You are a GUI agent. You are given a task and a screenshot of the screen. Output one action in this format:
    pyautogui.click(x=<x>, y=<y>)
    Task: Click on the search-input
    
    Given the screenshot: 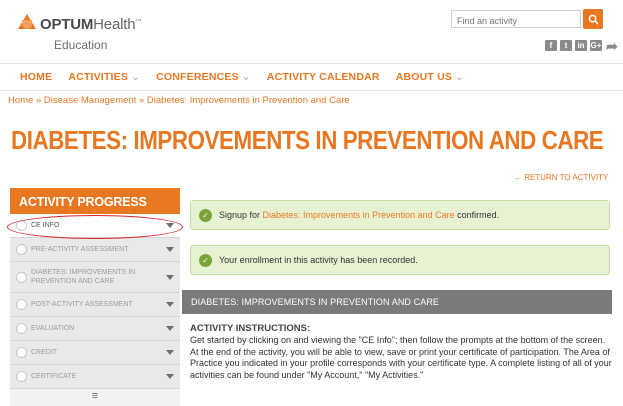 What is the action you would take?
    pyautogui.click(x=516, y=21)
    